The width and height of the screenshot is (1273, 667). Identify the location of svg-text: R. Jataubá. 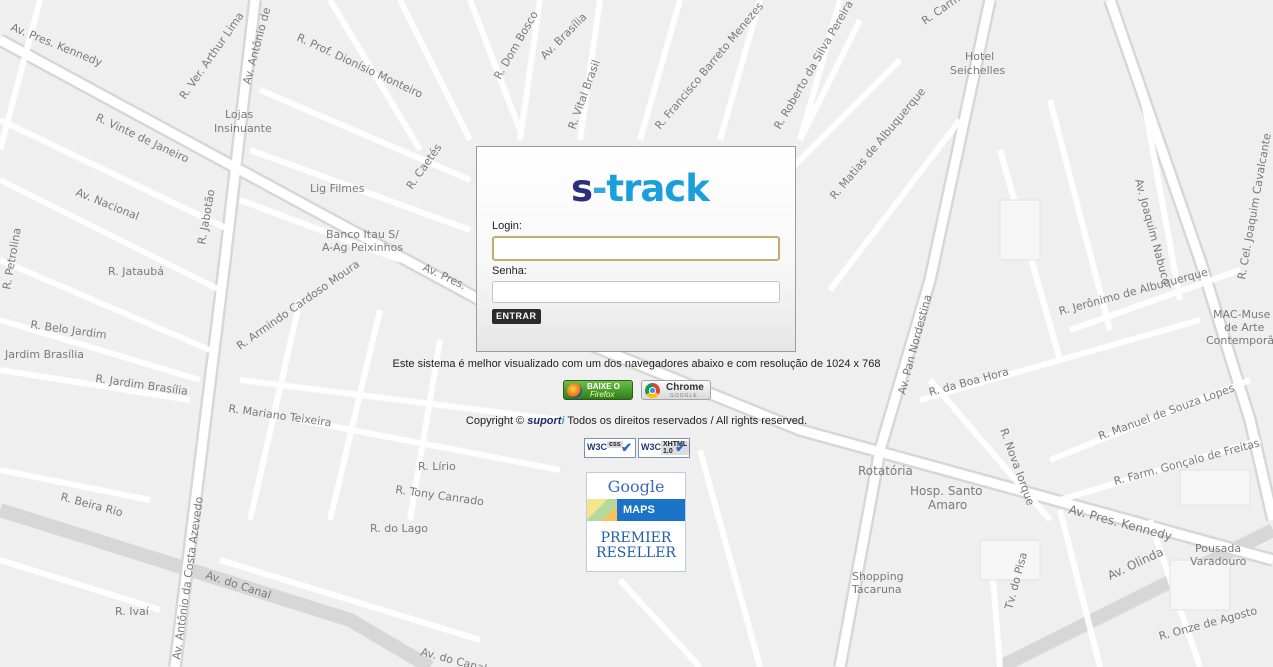
(136, 271).